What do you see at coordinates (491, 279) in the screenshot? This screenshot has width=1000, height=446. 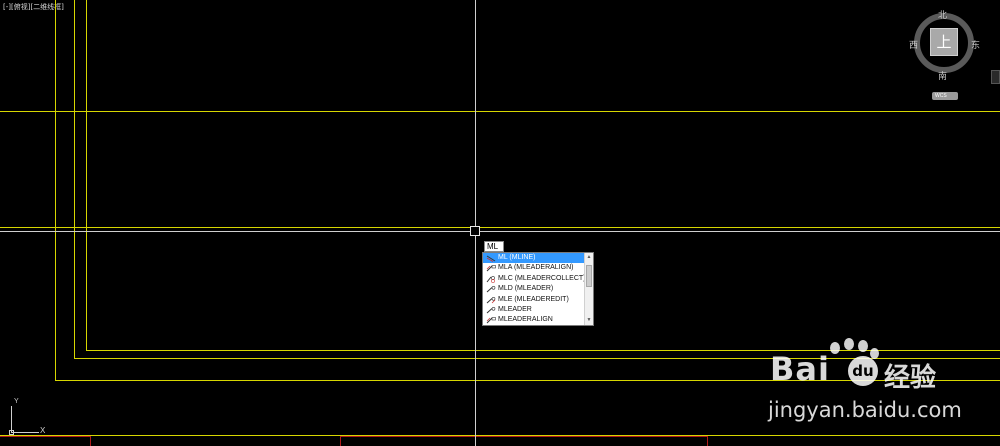 I see `mleader-collect-icon` at bounding box center [491, 279].